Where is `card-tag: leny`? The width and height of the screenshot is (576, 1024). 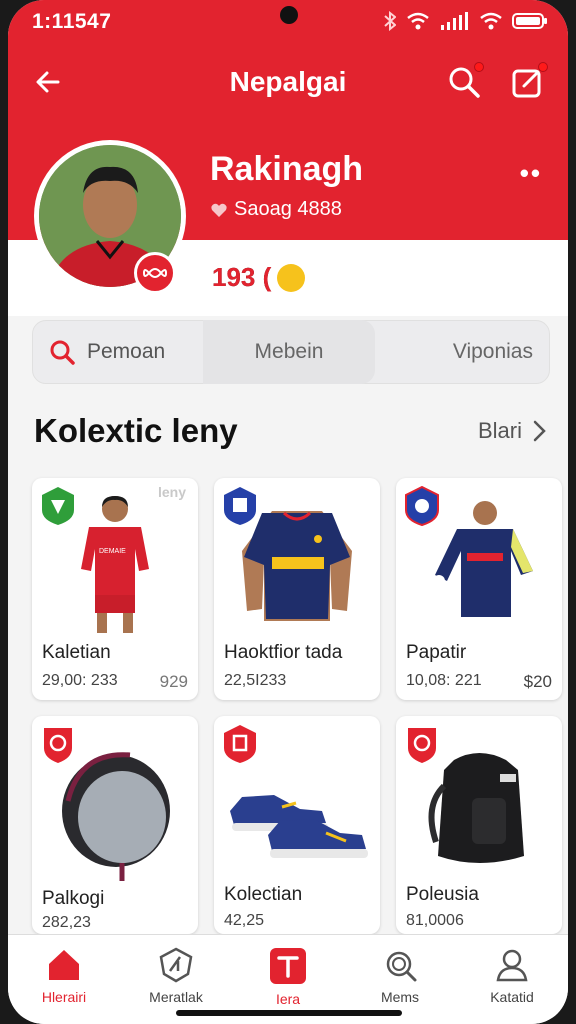 card-tag: leny is located at coordinates (171, 492).